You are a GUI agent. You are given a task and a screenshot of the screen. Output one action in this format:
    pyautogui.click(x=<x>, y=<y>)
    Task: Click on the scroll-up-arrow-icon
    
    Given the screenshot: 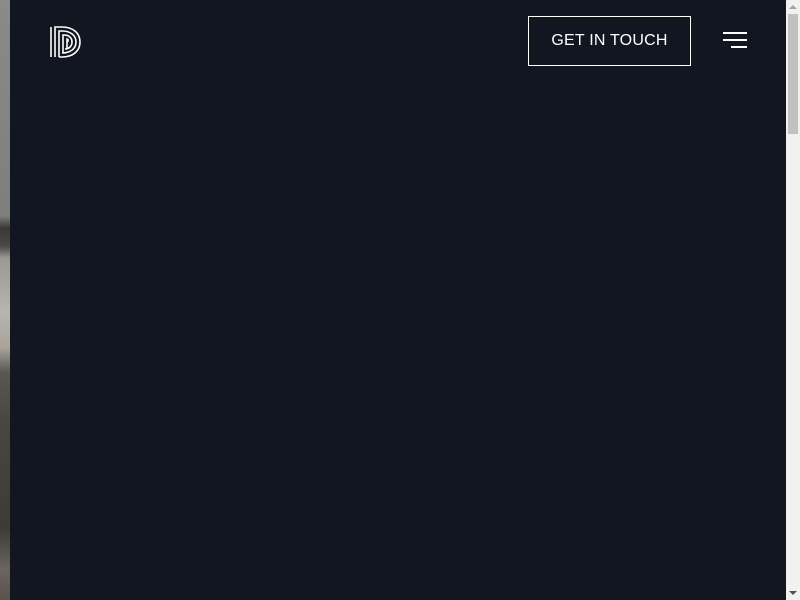 What is the action you would take?
    pyautogui.click(x=793, y=7)
    